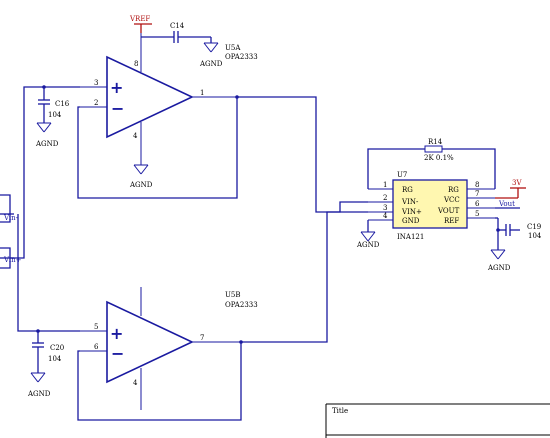 This screenshot has width=550, height=438. I want to click on capacitor-c14, so click(176, 37).